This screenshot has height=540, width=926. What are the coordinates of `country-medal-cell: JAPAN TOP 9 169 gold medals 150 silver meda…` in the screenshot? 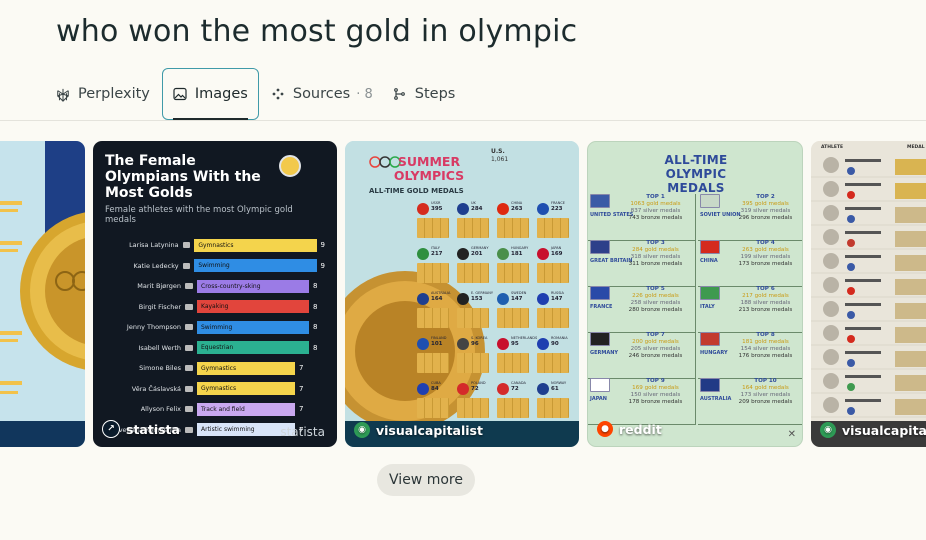 It's located at (642, 401).